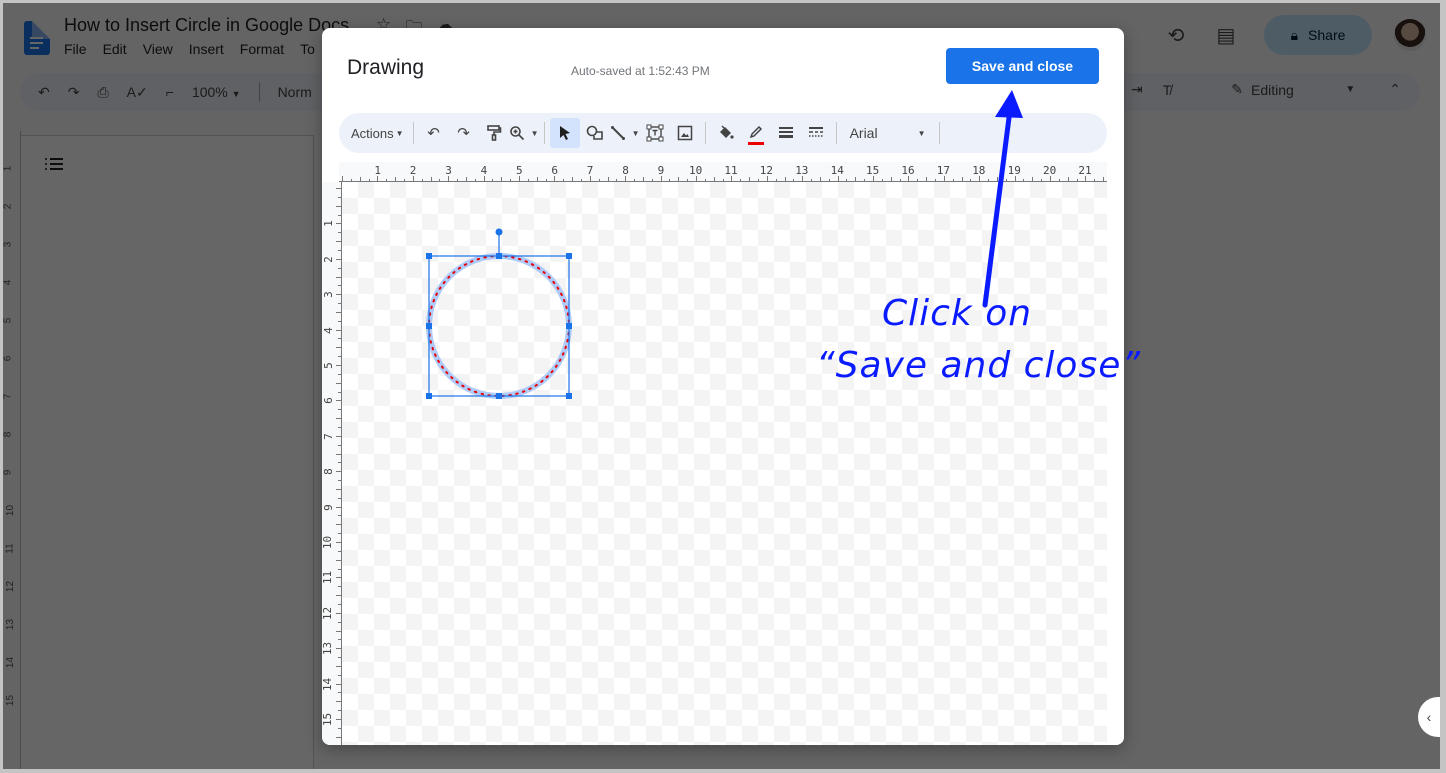 Image resolution: width=1446 pixels, height=773 pixels. Describe the element at coordinates (979, 365) in the screenshot. I see `annotation-line-2: “Save and close”` at that location.